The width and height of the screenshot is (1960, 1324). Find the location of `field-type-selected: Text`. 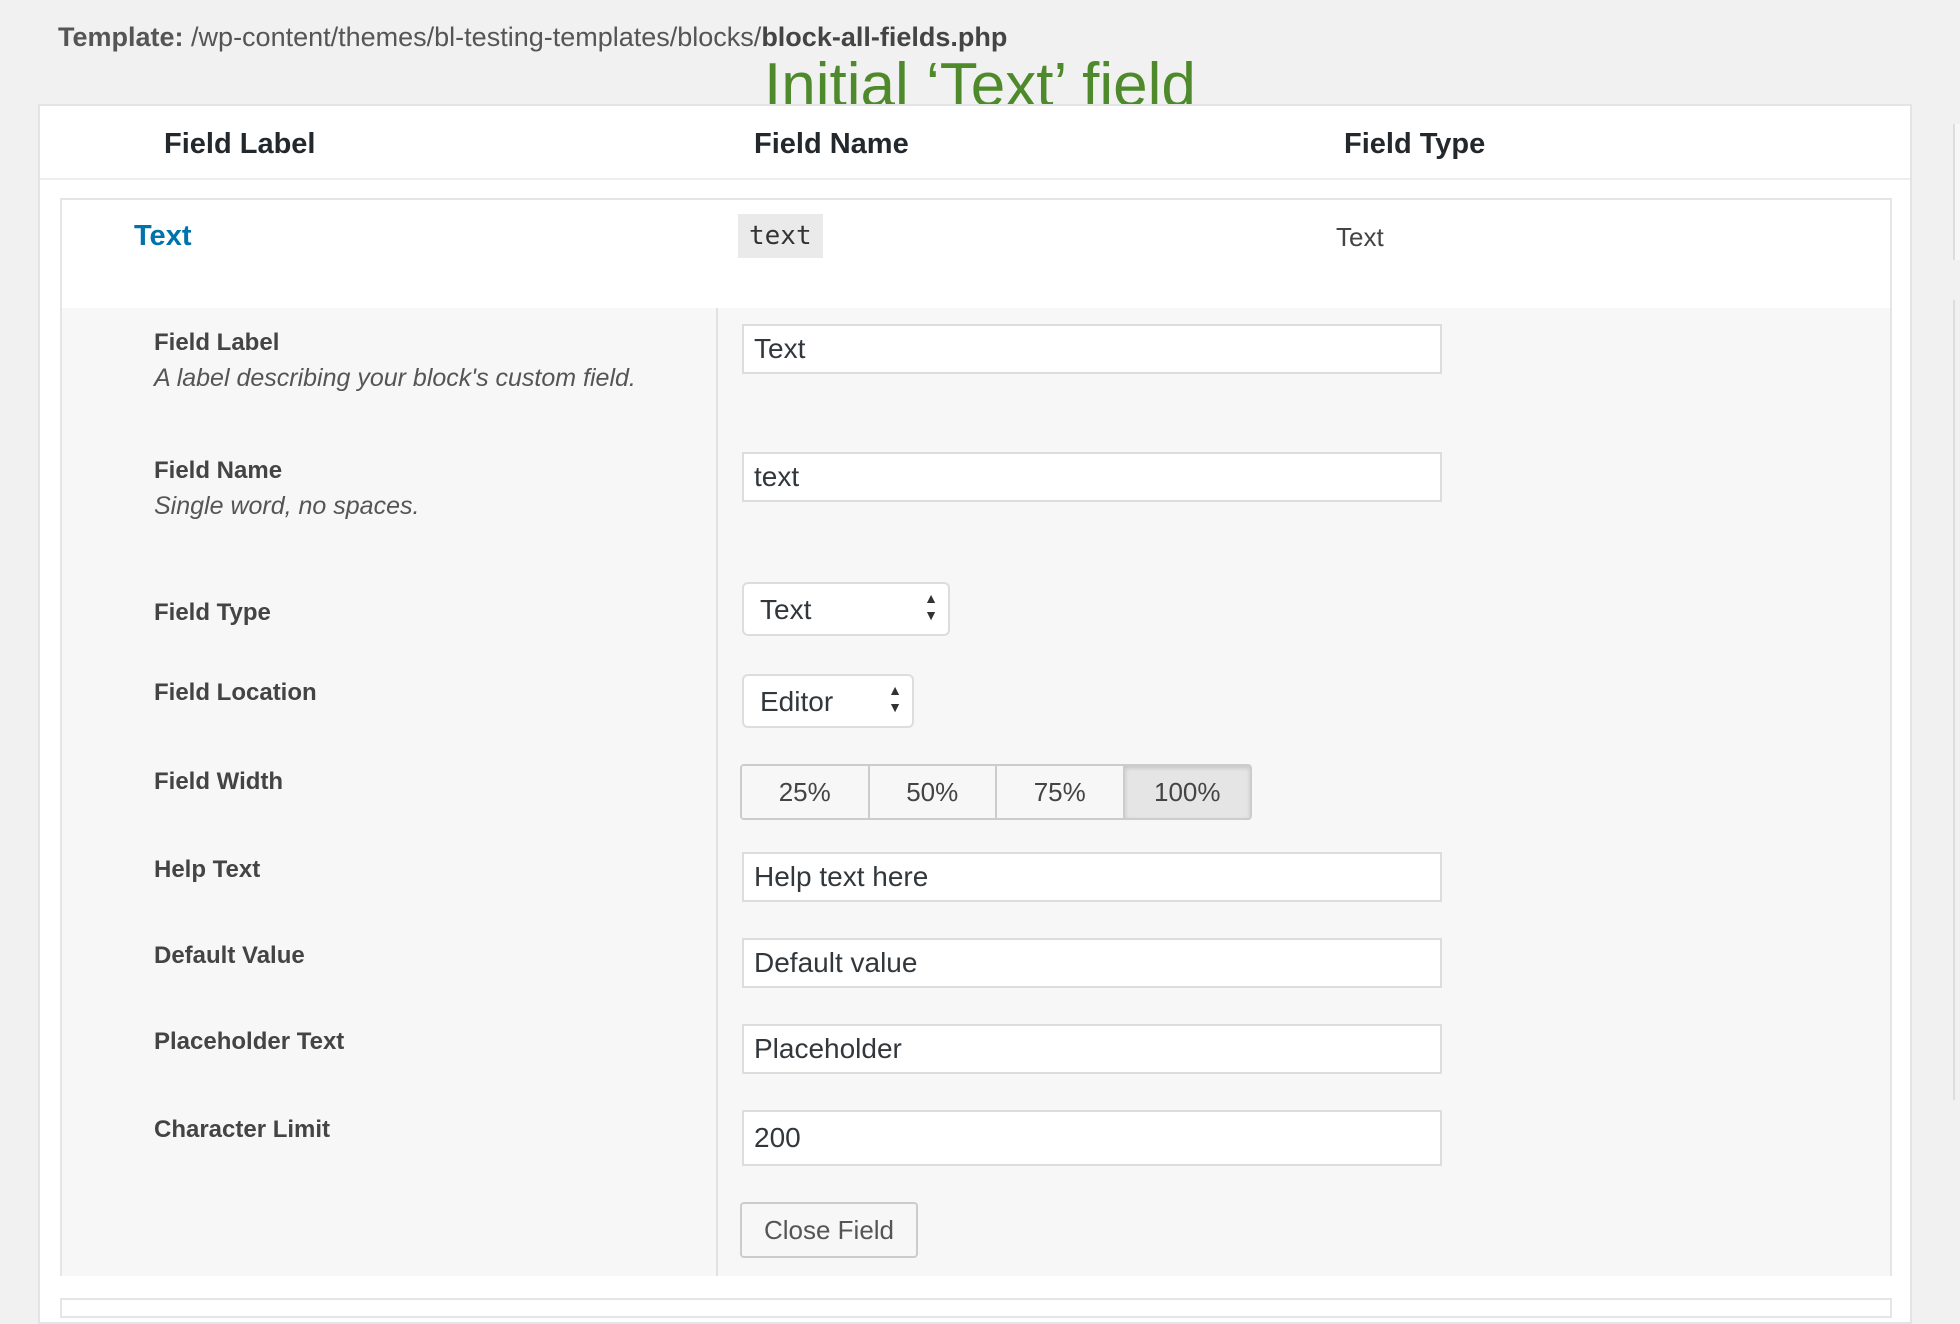

field-type-selected: Text is located at coordinates (786, 609).